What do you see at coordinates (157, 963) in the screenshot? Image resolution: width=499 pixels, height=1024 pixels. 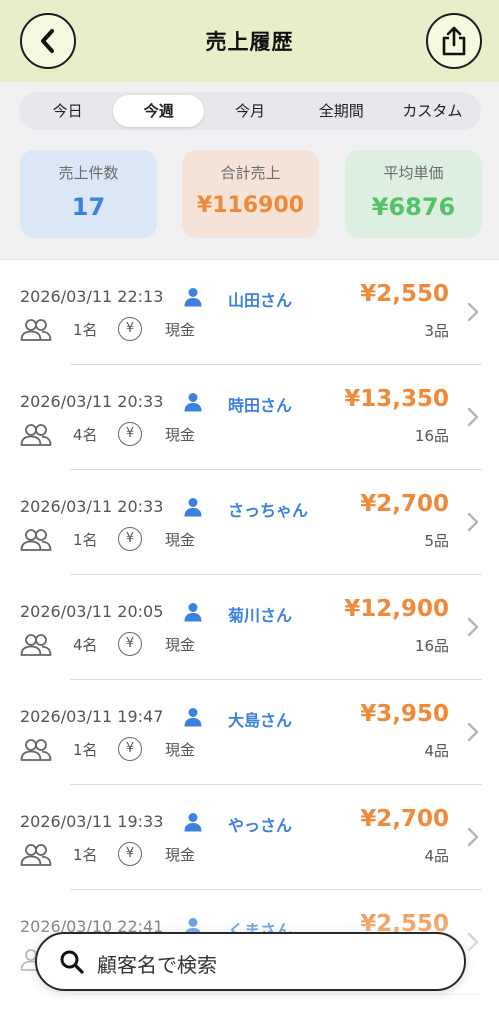 I see `search-input: 顧客名で検索` at bounding box center [157, 963].